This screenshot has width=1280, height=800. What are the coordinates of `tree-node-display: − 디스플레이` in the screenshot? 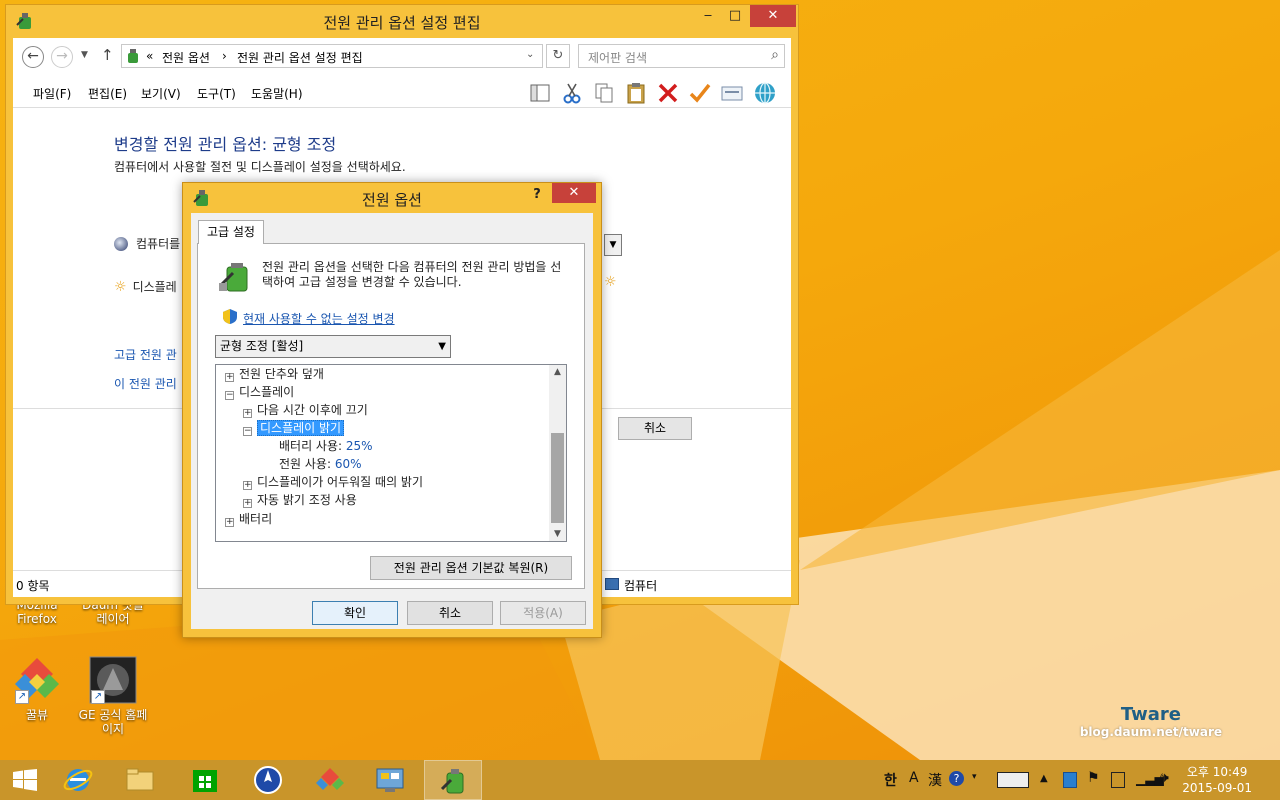 It's located at (259, 392).